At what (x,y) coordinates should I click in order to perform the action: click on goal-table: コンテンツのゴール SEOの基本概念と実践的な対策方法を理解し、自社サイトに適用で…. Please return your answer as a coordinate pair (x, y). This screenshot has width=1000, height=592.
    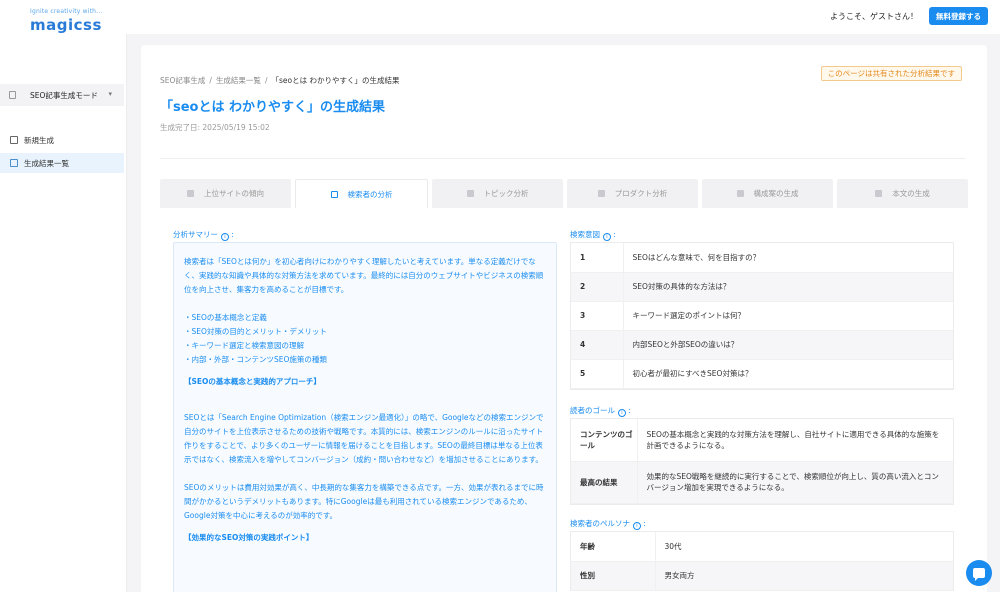
    Looking at the image, I should click on (762, 461).